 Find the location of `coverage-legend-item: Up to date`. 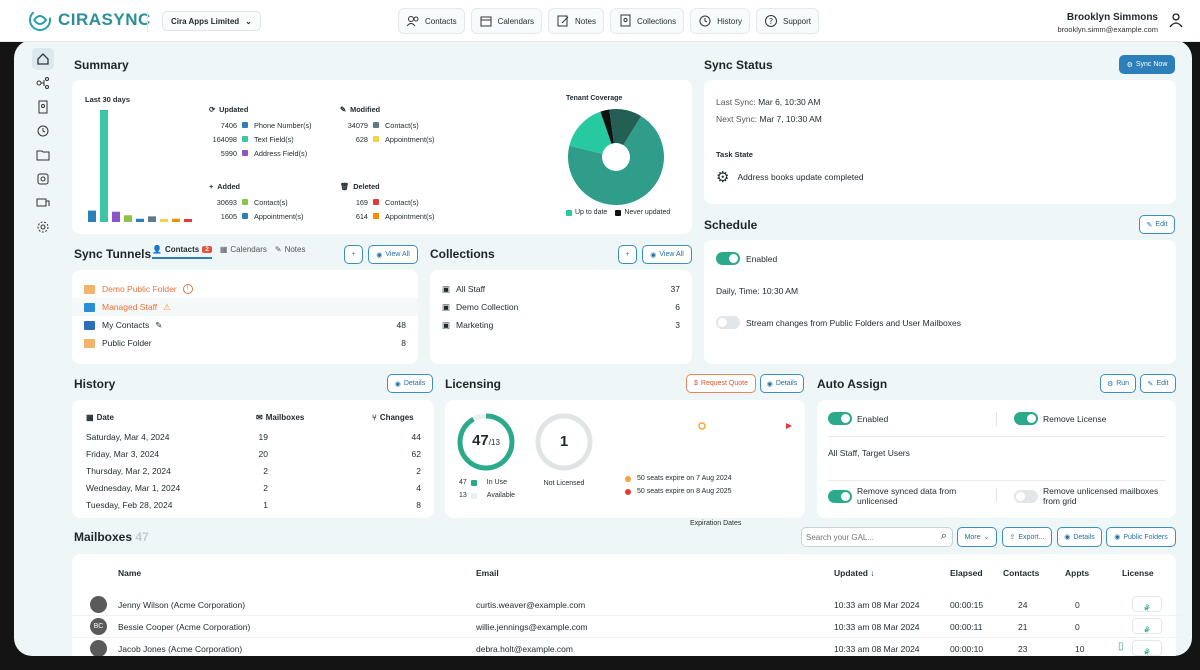

coverage-legend-item: Up to date is located at coordinates (586, 212).